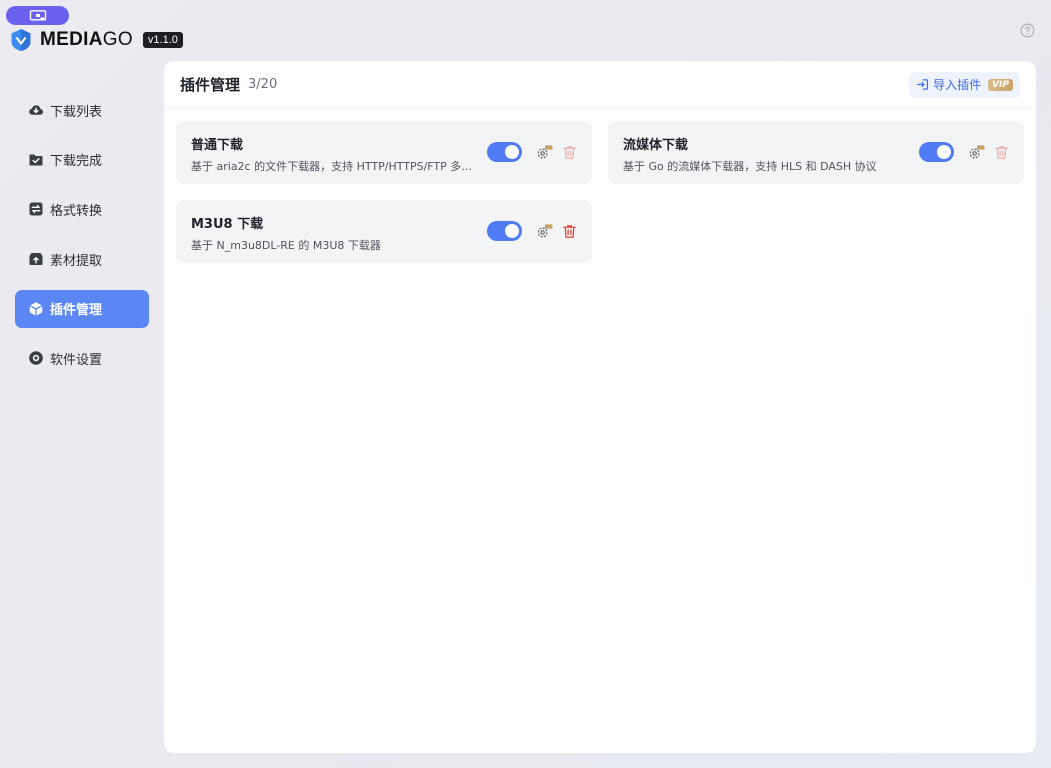 This screenshot has width=1051, height=768. I want to click on plugin-cube-icon, so click(36, 308).